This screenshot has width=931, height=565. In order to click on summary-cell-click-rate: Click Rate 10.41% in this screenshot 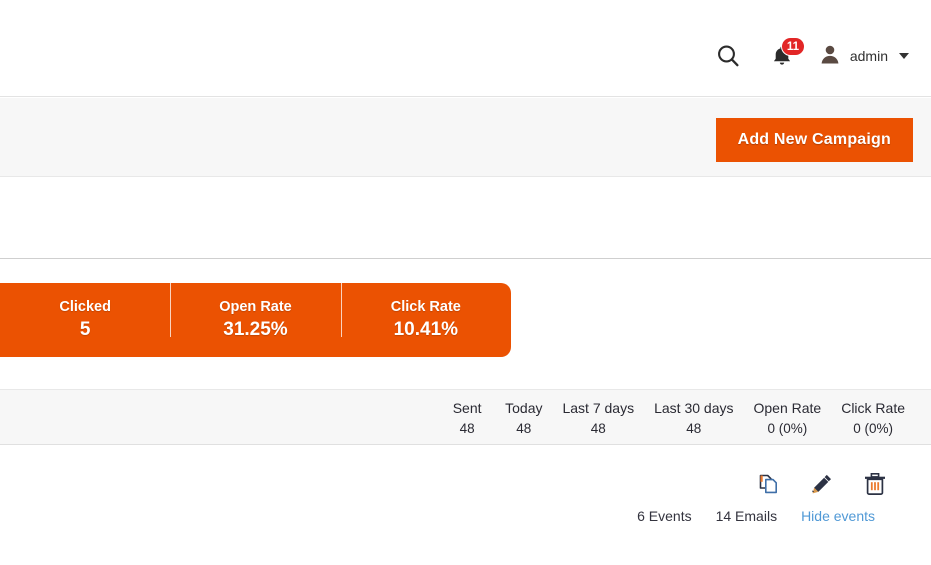, I will do `click(425, 309)`.